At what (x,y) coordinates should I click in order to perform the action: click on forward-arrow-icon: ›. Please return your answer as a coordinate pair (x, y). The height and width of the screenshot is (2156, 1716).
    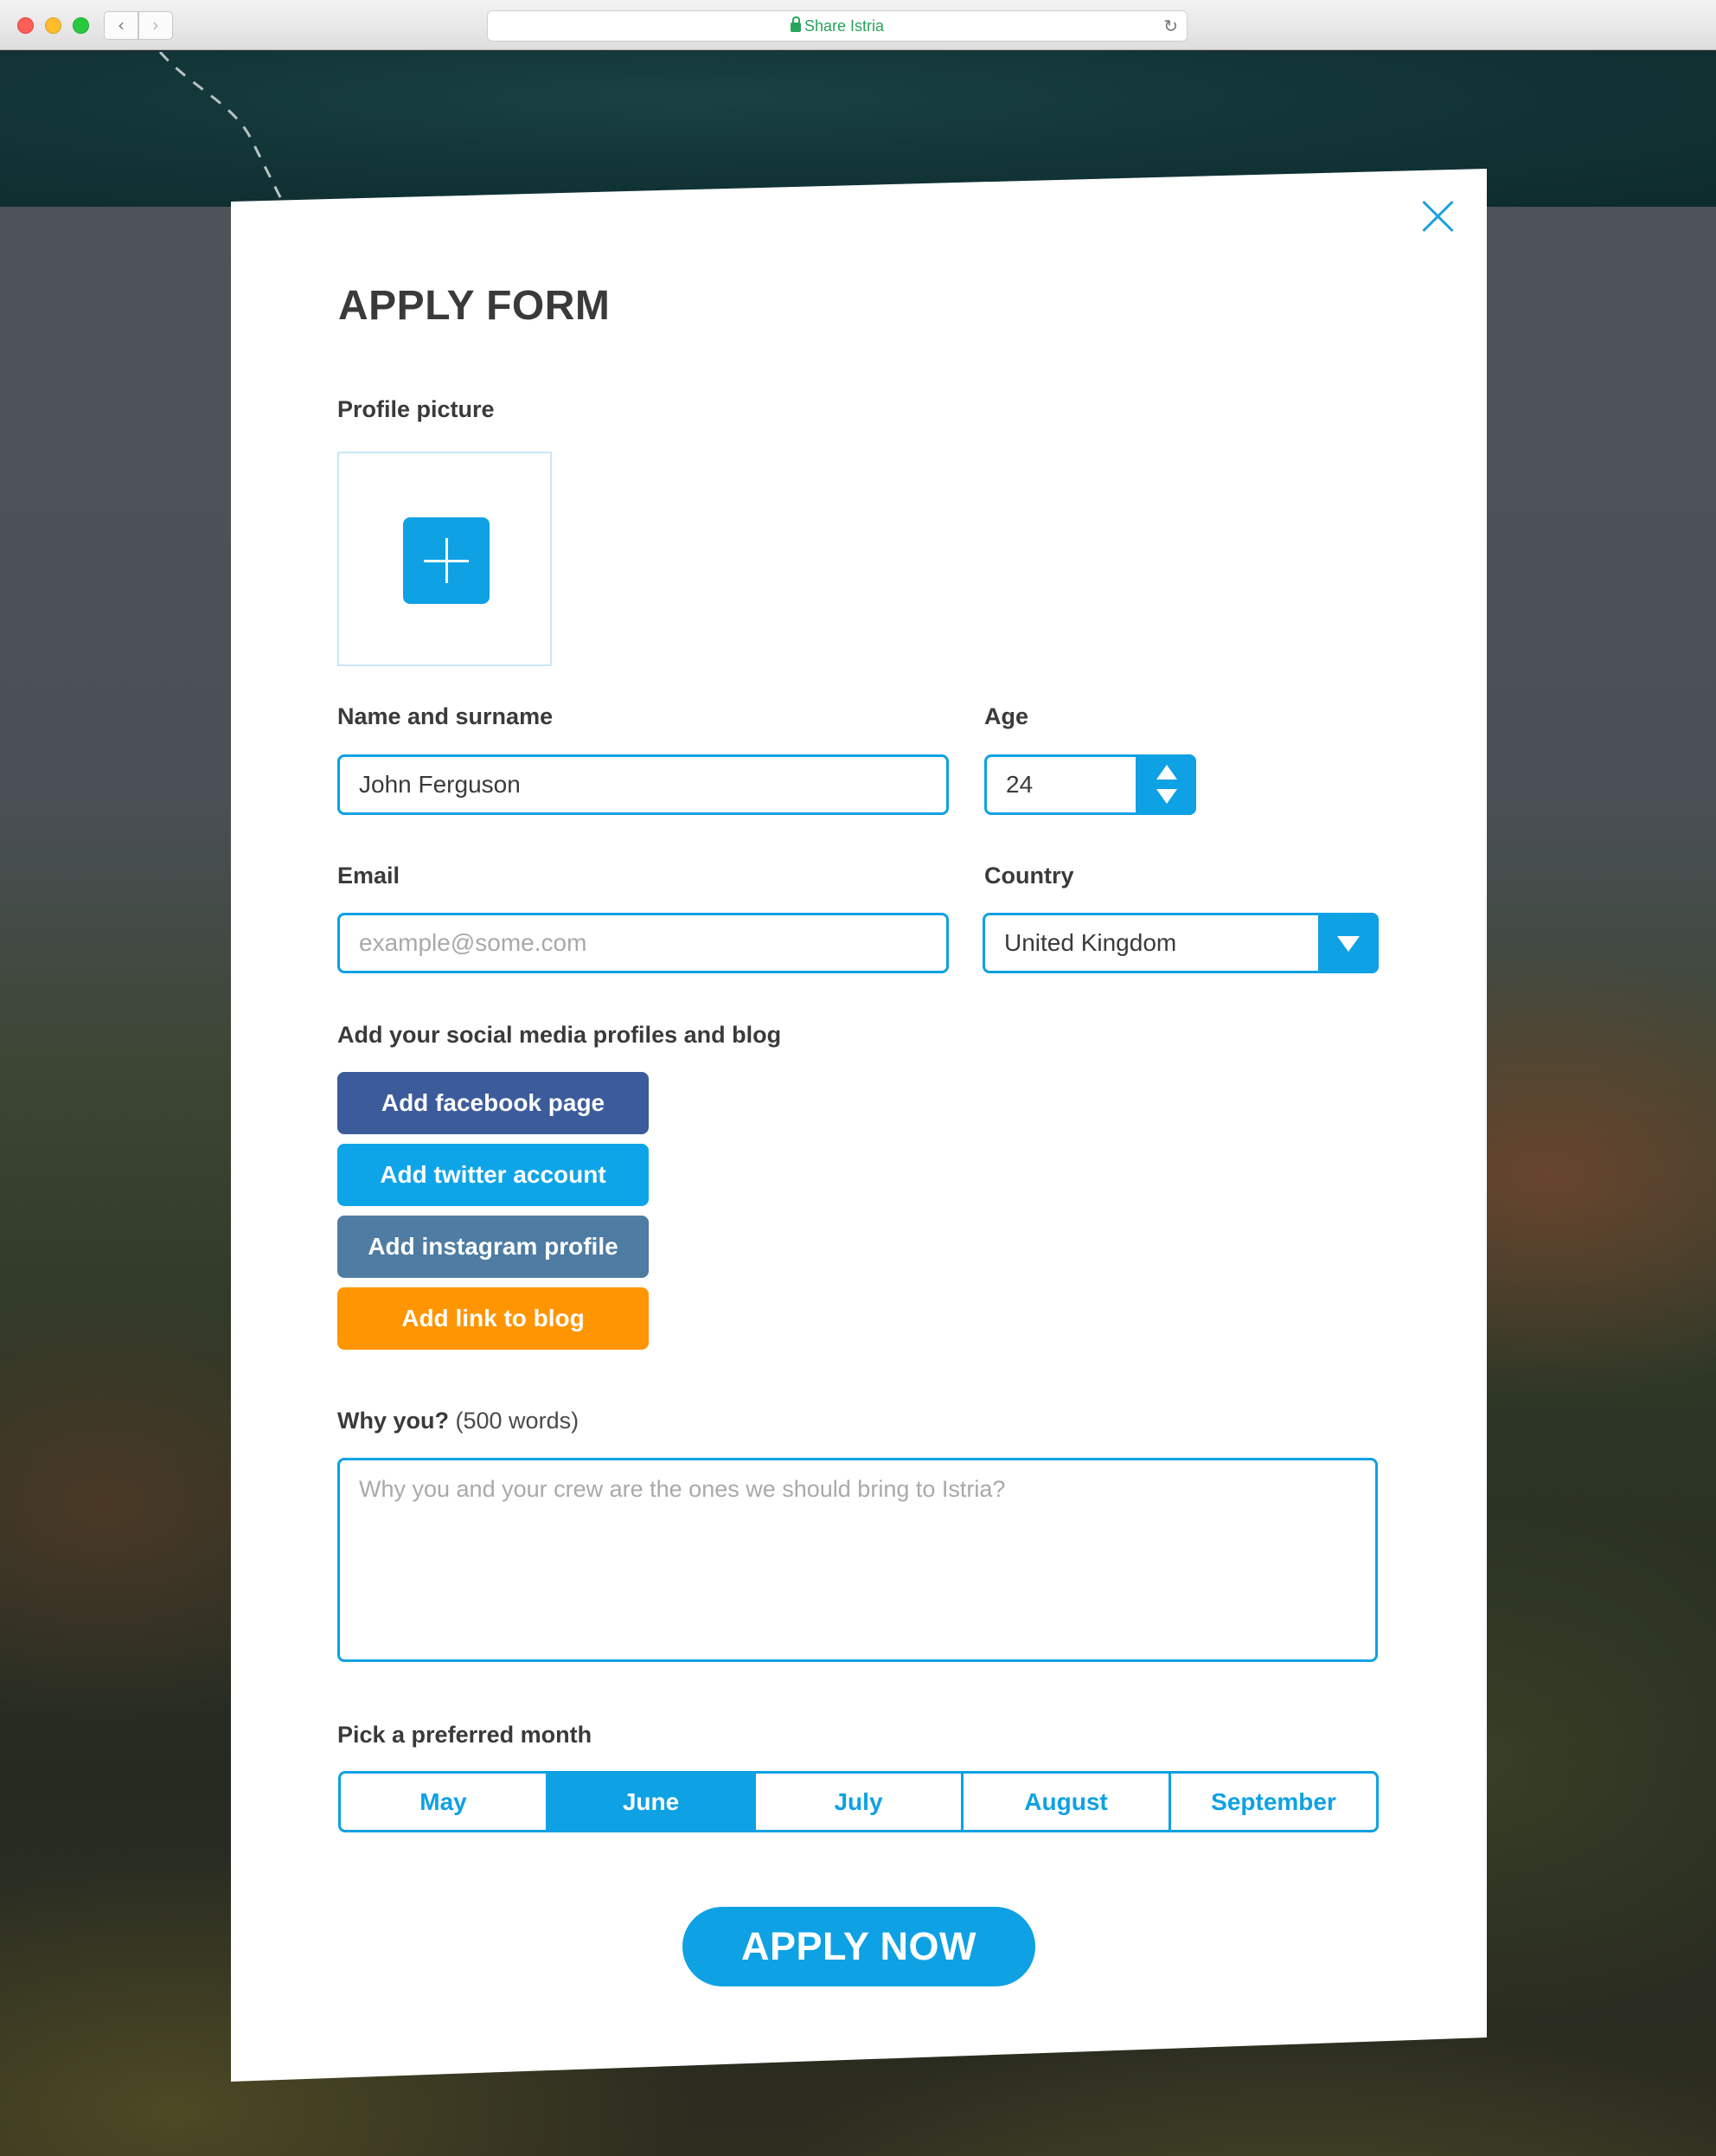
    Looking at the image, I should click on (155, 25).